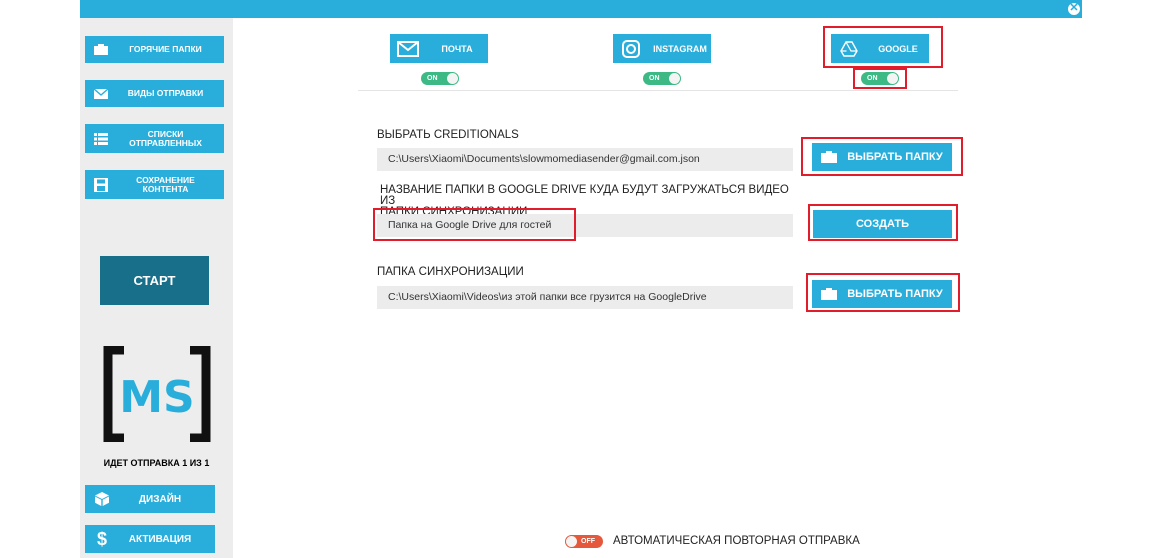 The width and height of the screenshot is (1162, 558). What do you see at coordinates (156, 397) in the screenshot?
I see `svg-text: MS` at bounding box center [156, 397].